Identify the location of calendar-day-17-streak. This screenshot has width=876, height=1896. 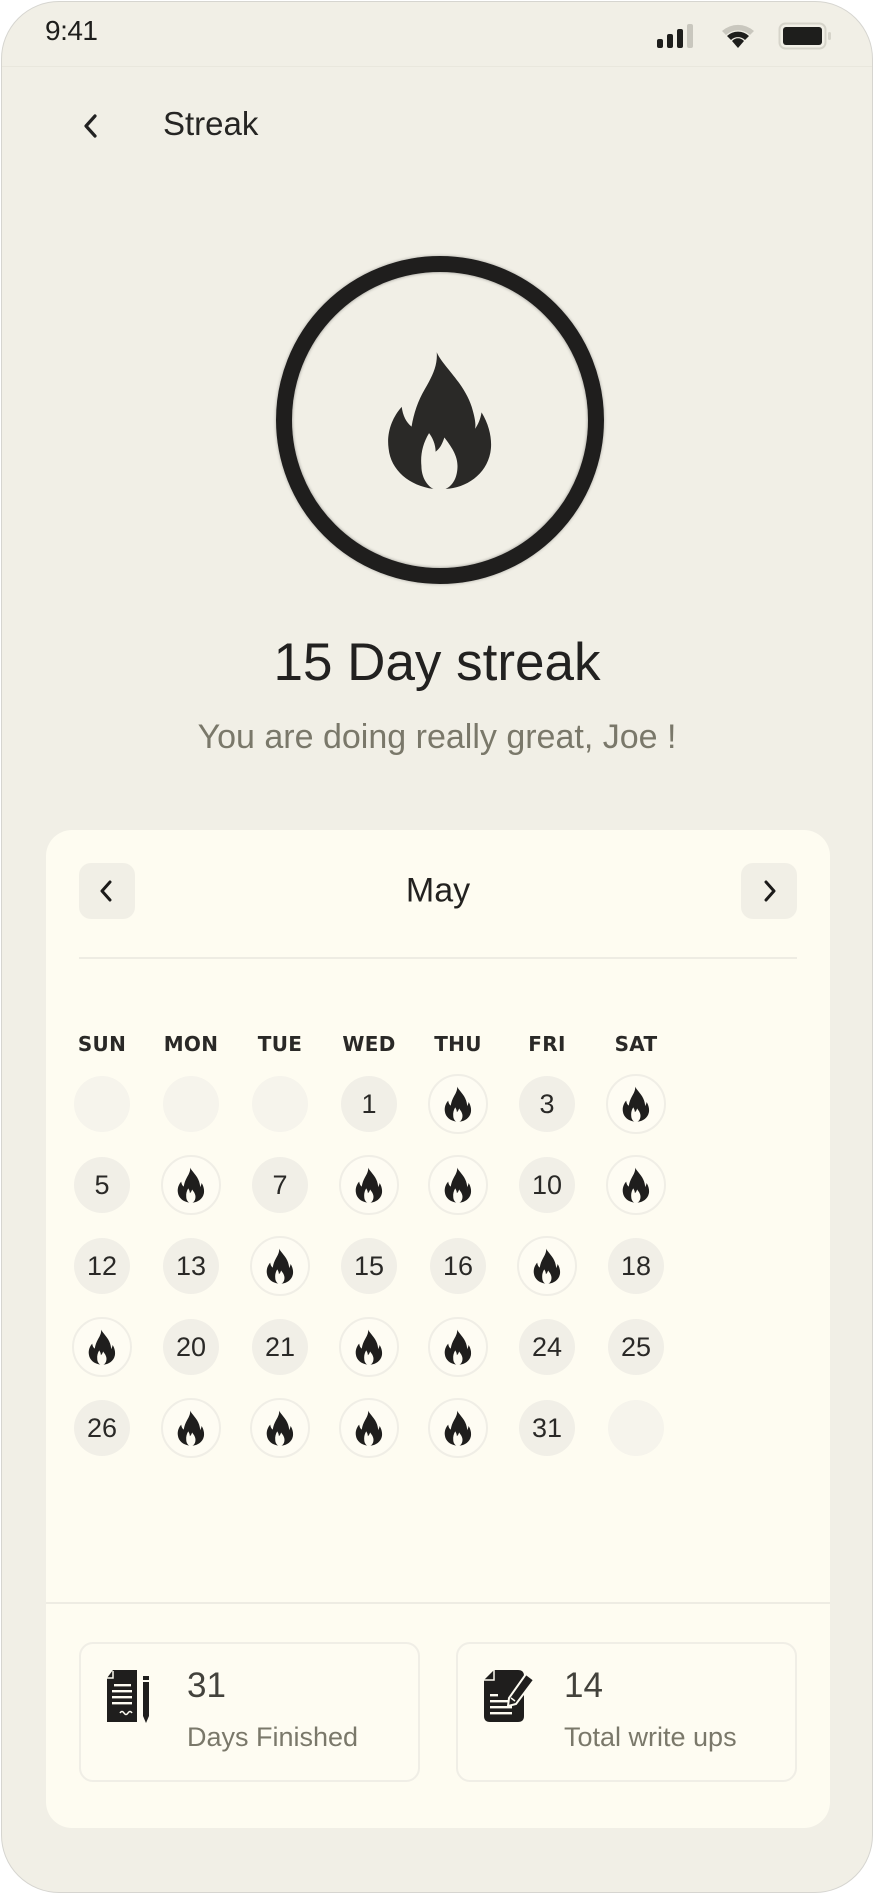
(547, 1266).